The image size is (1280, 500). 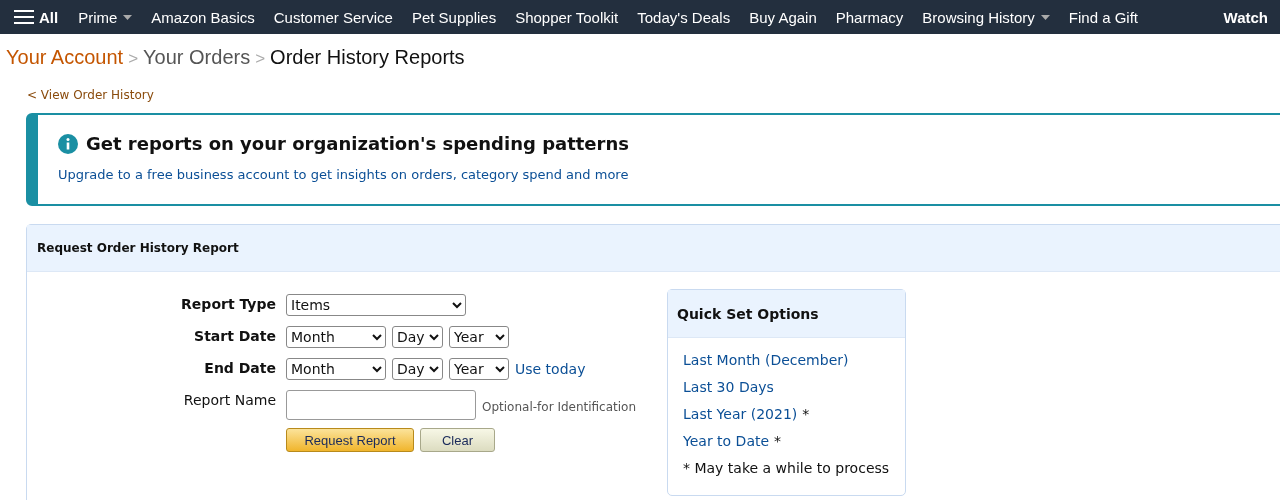 What do you see at coordinates (68, 143) in the screenshot?
I see `info-icon` at bounding box center [68, 143].